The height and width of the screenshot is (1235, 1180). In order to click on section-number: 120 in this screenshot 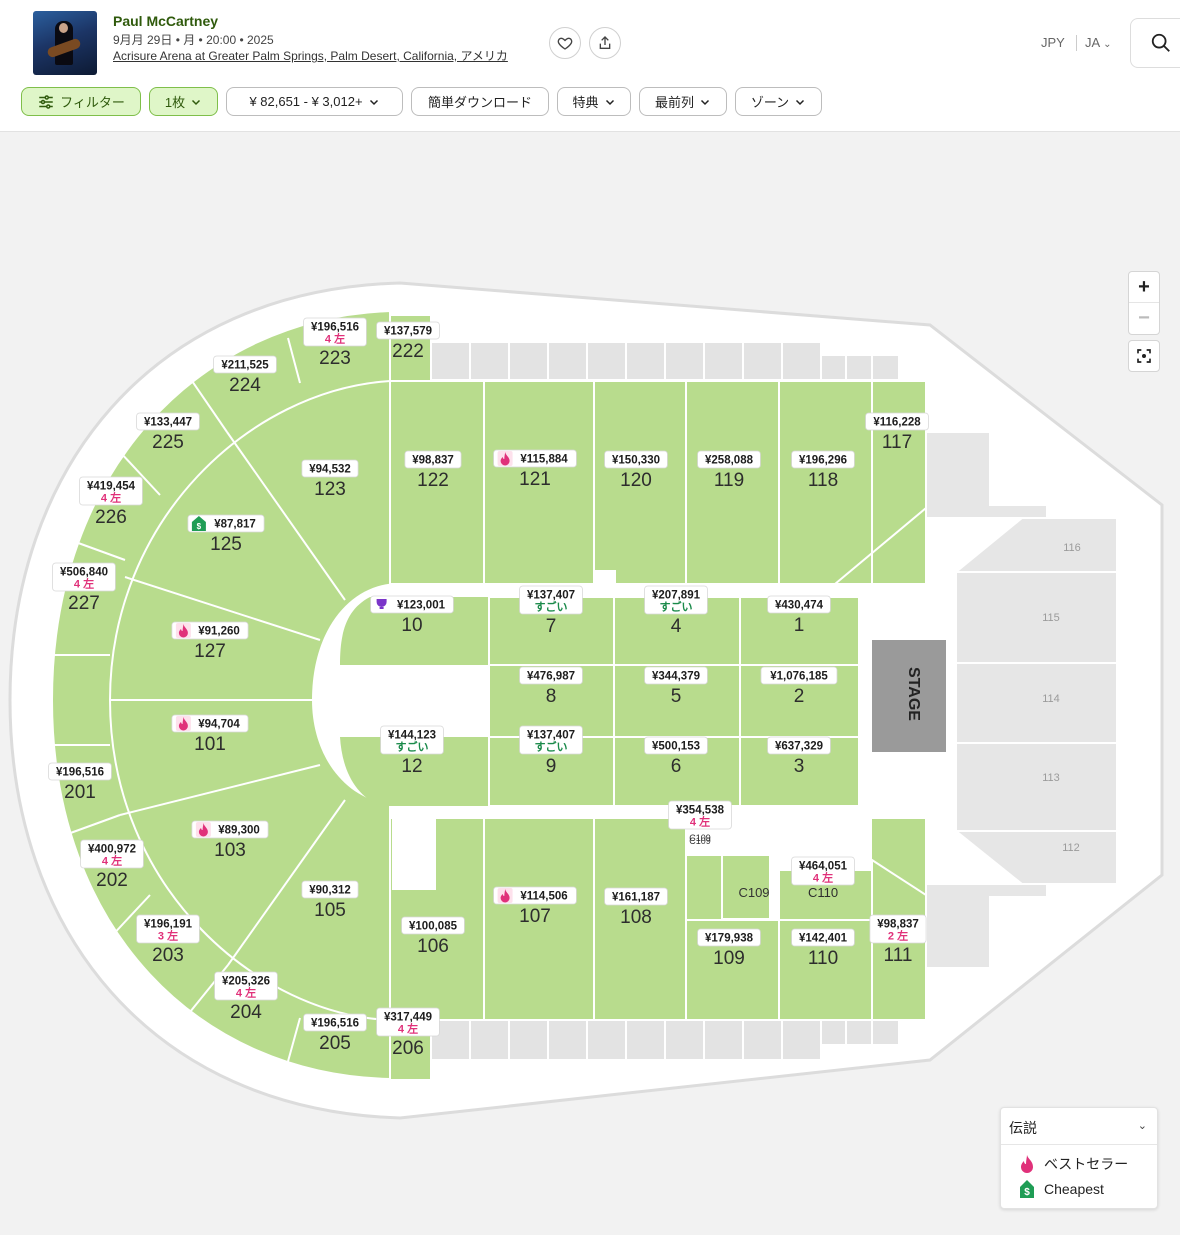, I will do `click(636, 480)`.